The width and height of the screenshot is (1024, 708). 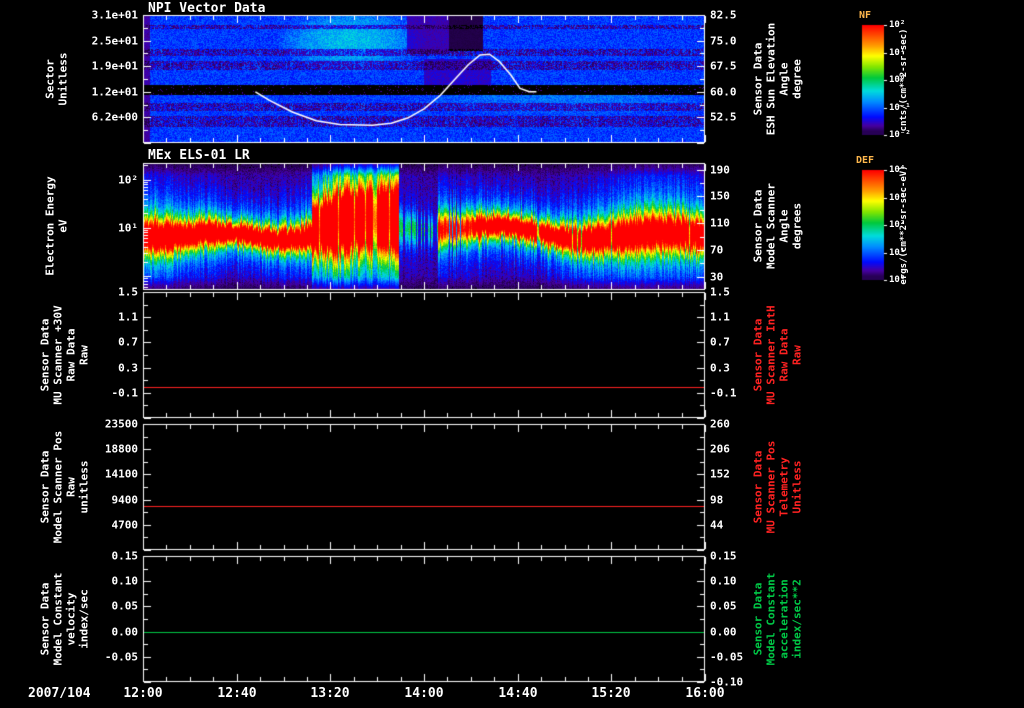 What do you see at coordinates (723, 41) in the screenshot?
I see `panel1-ytick-right: 75.0` at bounding box center [723, 41].